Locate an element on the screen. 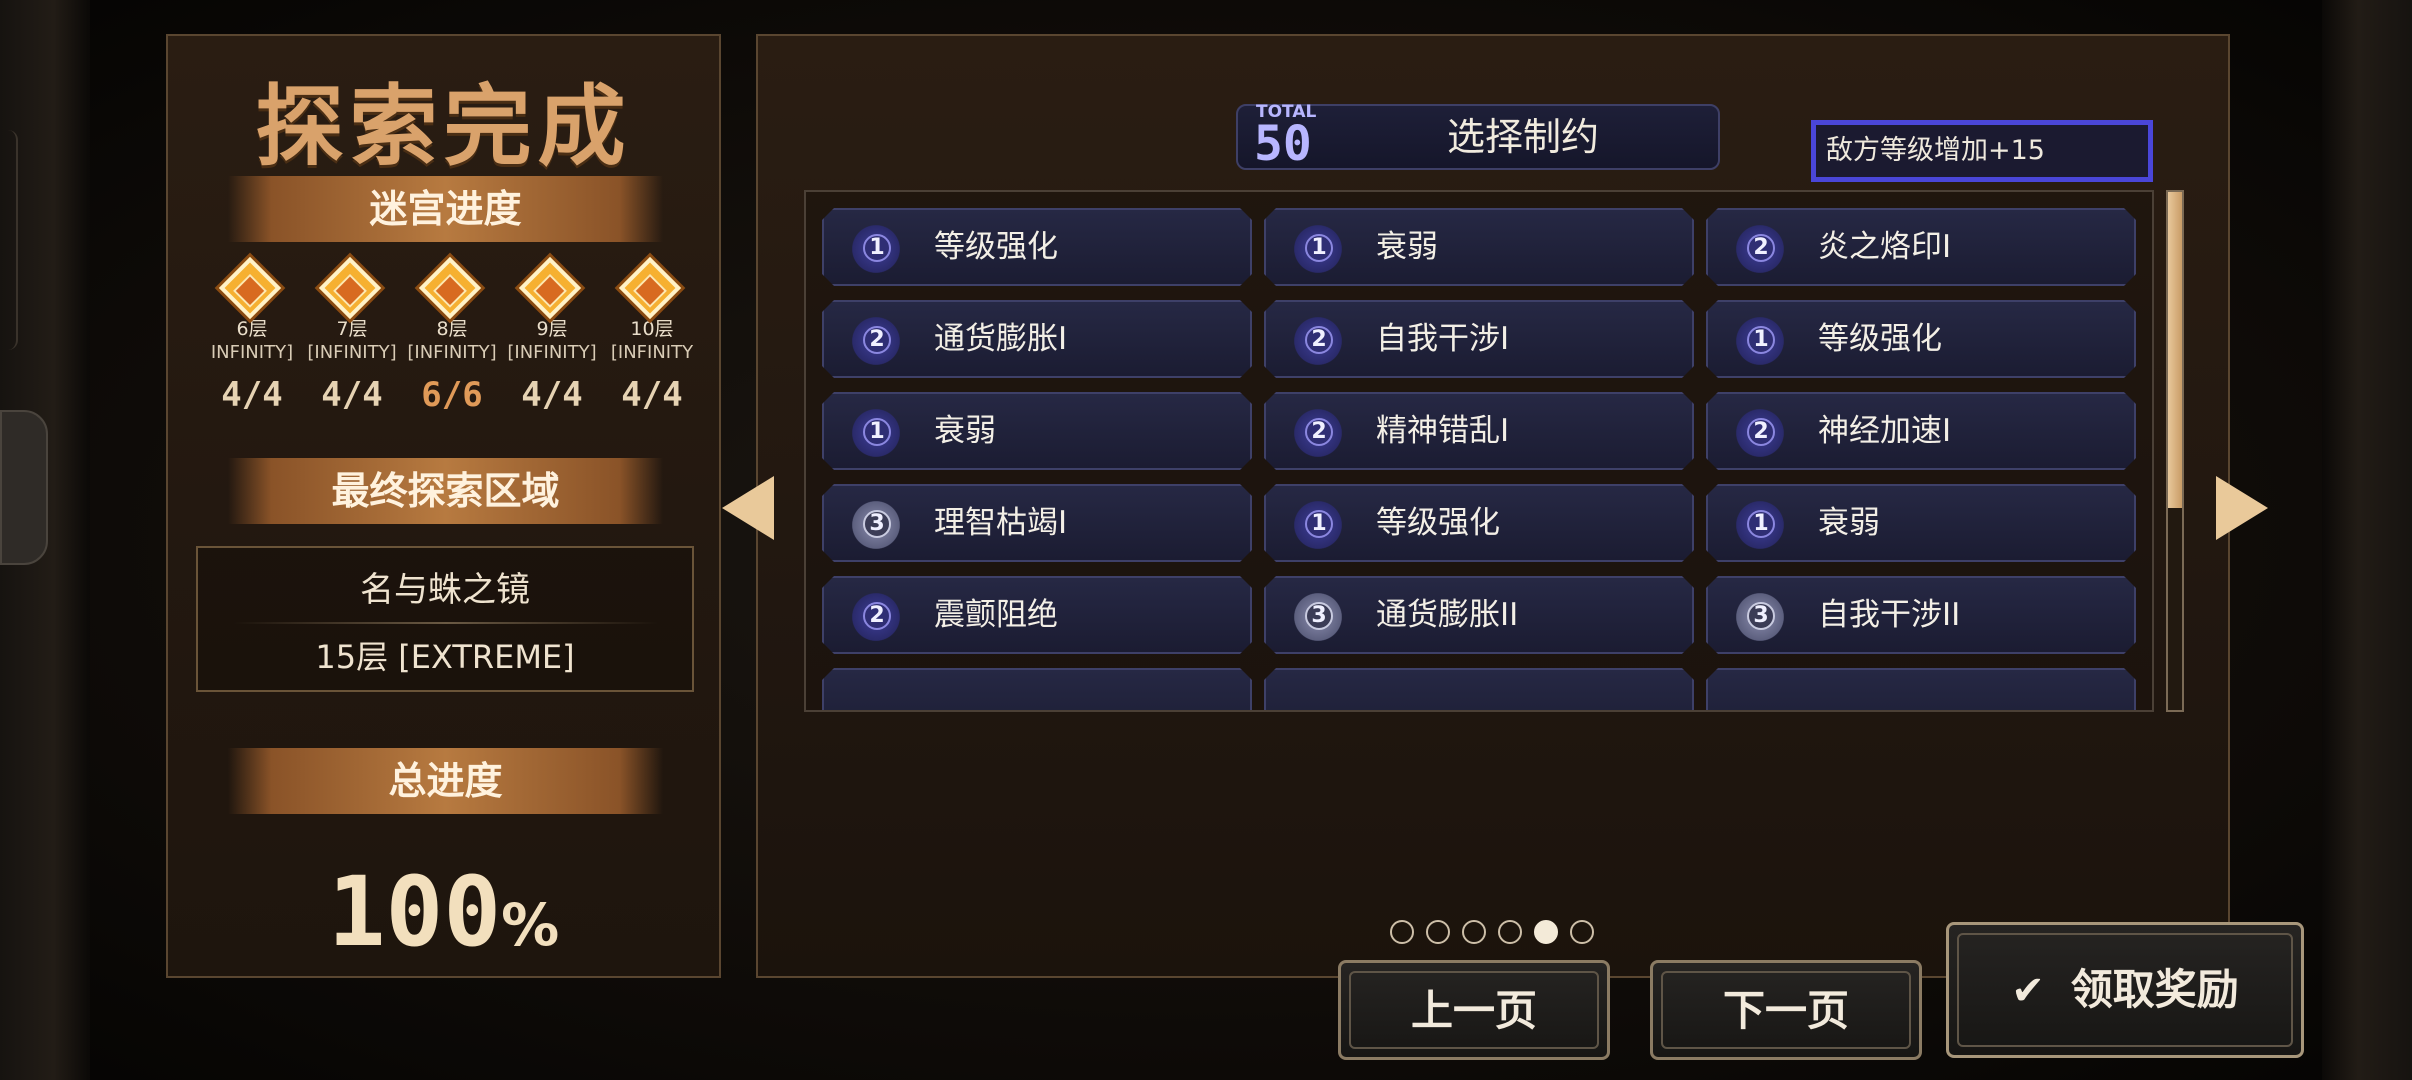 The height and width of the screenshot is (1080, 2412). floor-label: 8层 is located at coordinates (452, 329).